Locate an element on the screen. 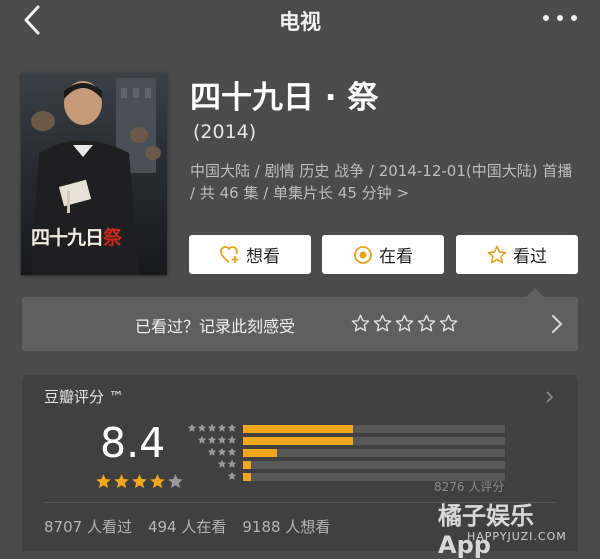 The image size is (600, 559). rate-prompt-bar: 已看过？记录此刻感受 is located at coordinates (300, 319).